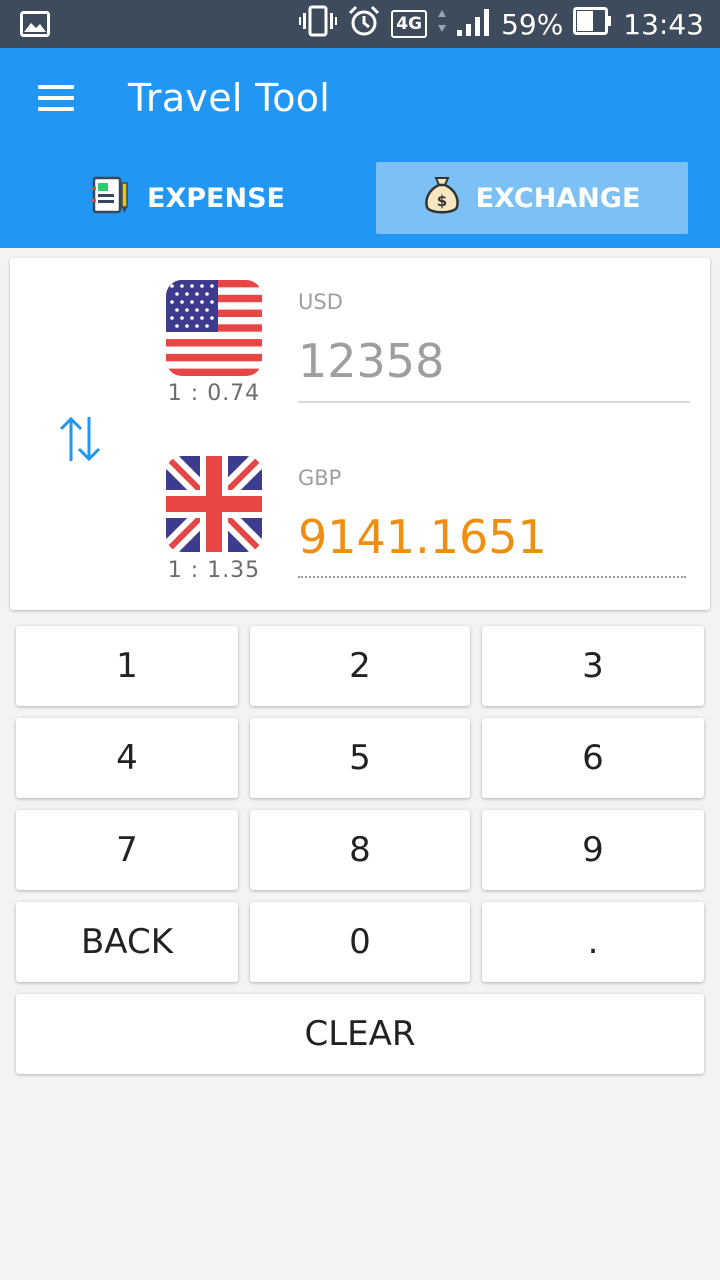 This screenshot has height=1280, width=720. What do you see at coordinates (216, 198) in the screenshot?
I see `tab-expense-label: EXPENSE` at bounding box center [216, 198].